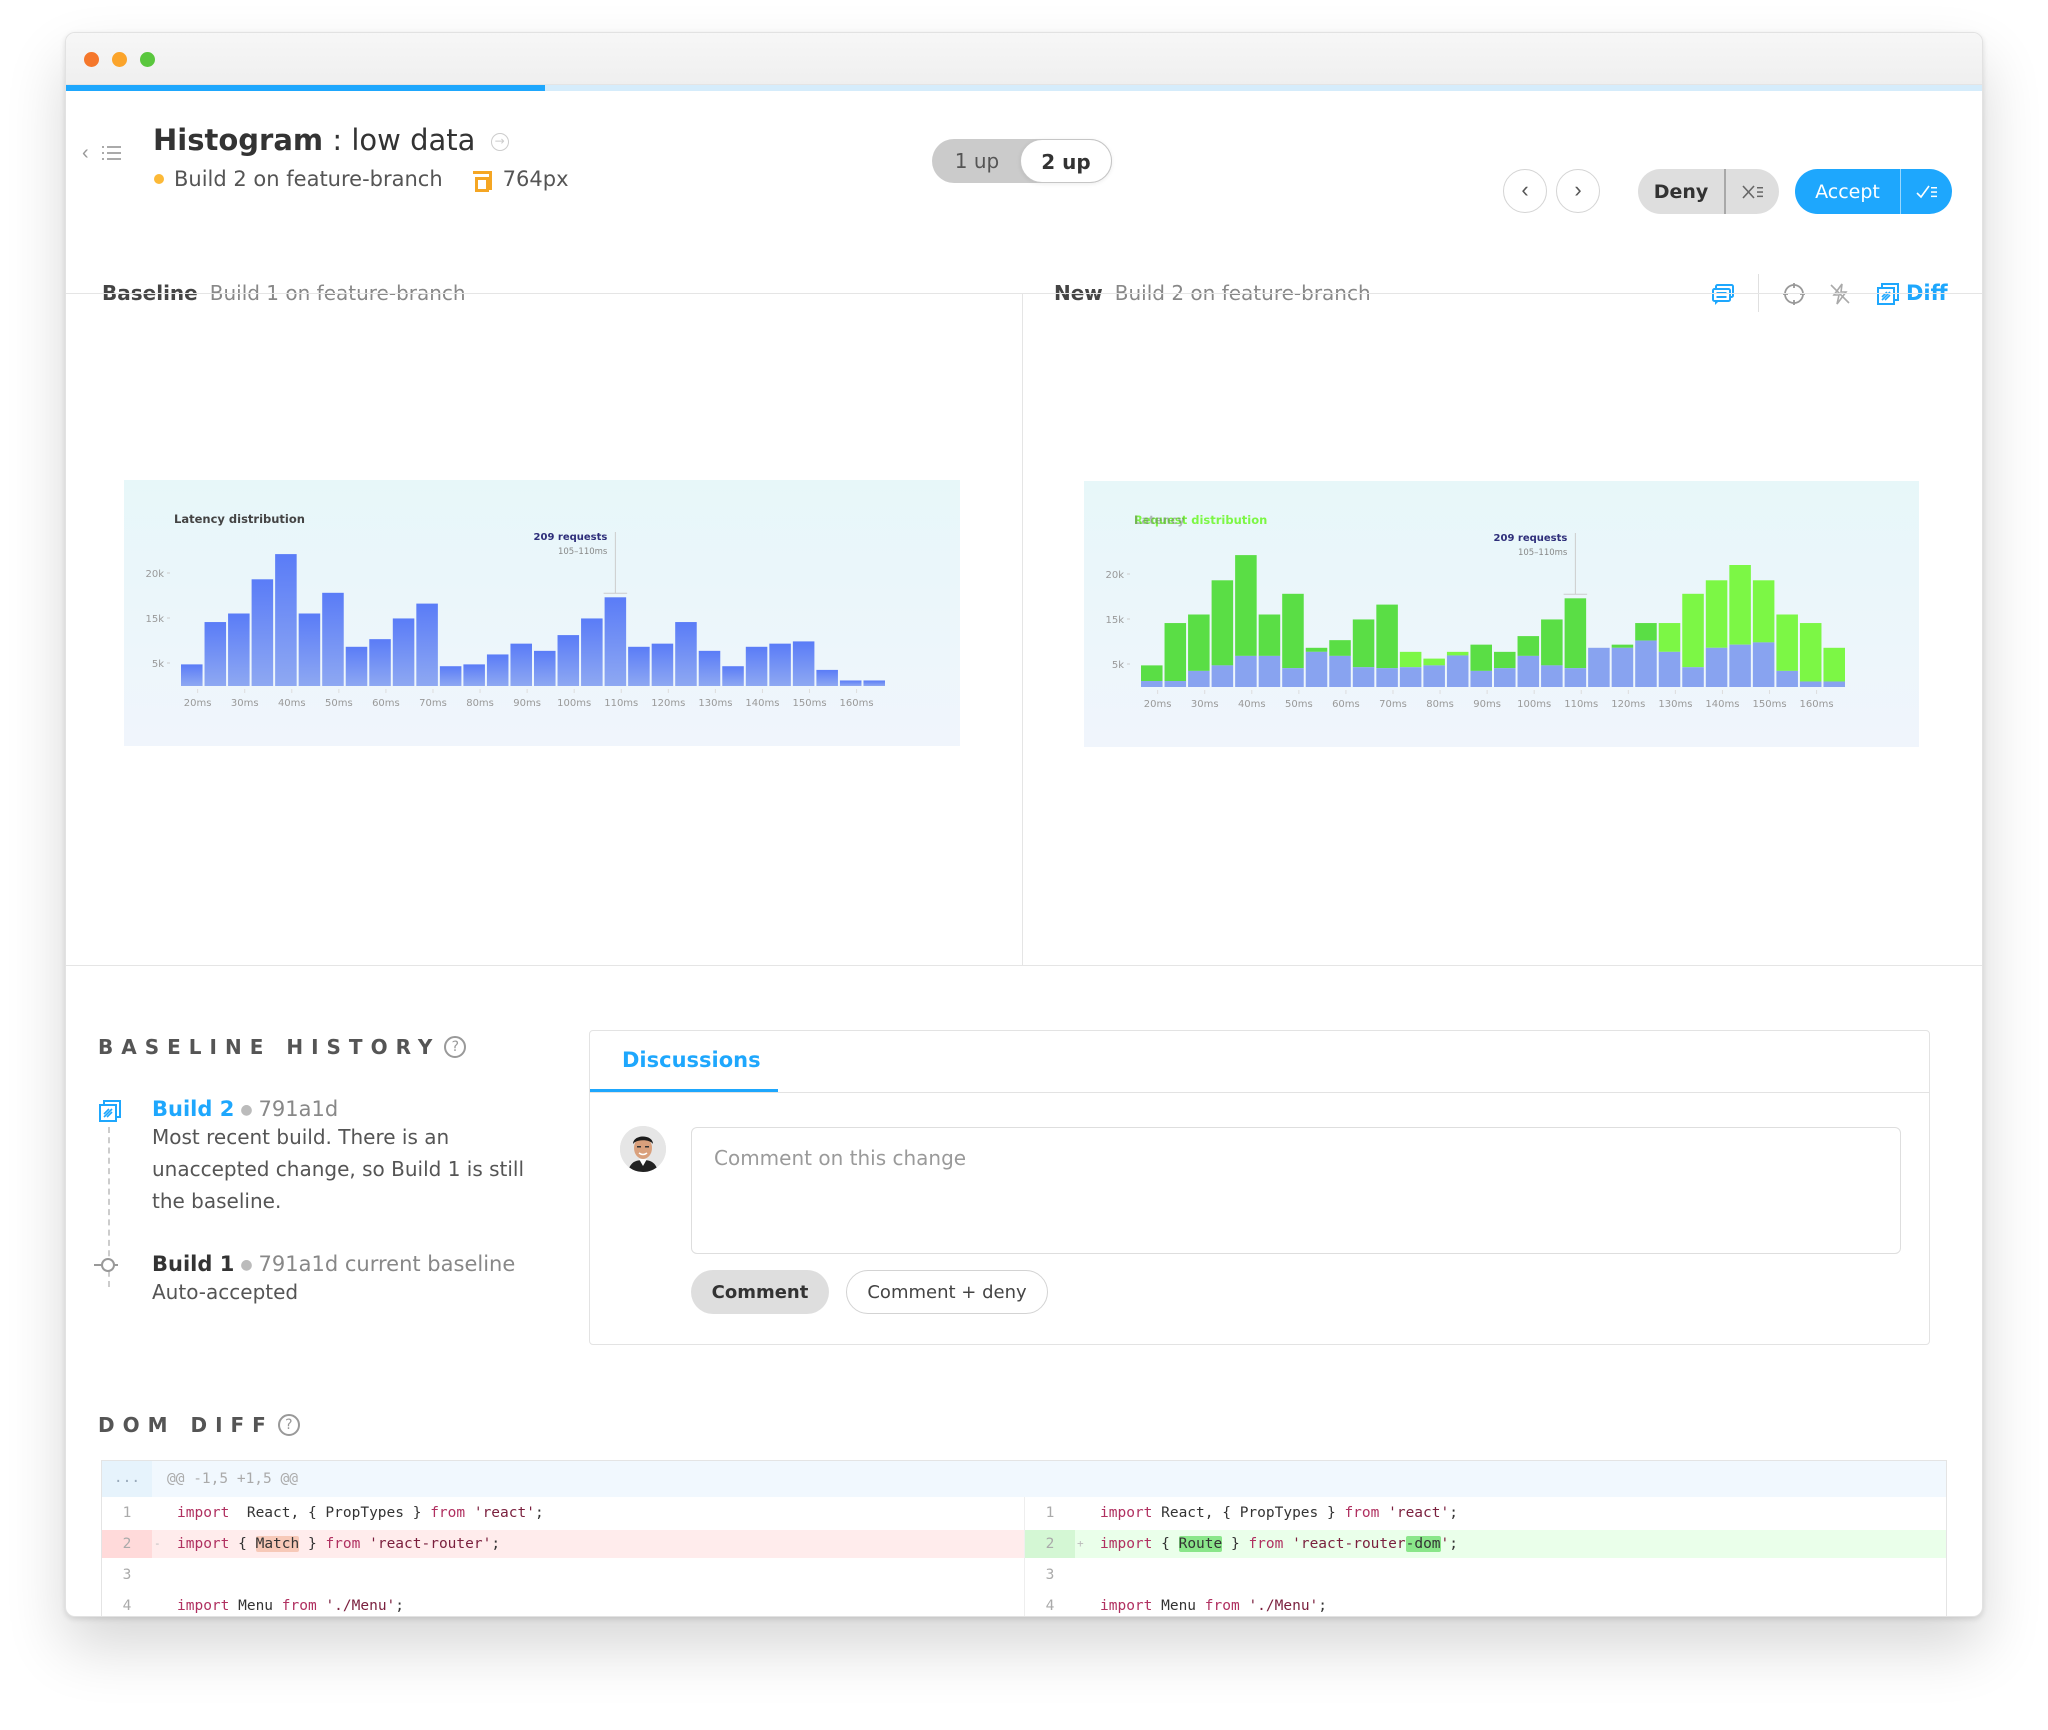 This screenshot has width=2048, height=1730. What do you see at coordinates (91, 59) in the screenshot?
I see `close-window-button` at bounding box center [91, 59].